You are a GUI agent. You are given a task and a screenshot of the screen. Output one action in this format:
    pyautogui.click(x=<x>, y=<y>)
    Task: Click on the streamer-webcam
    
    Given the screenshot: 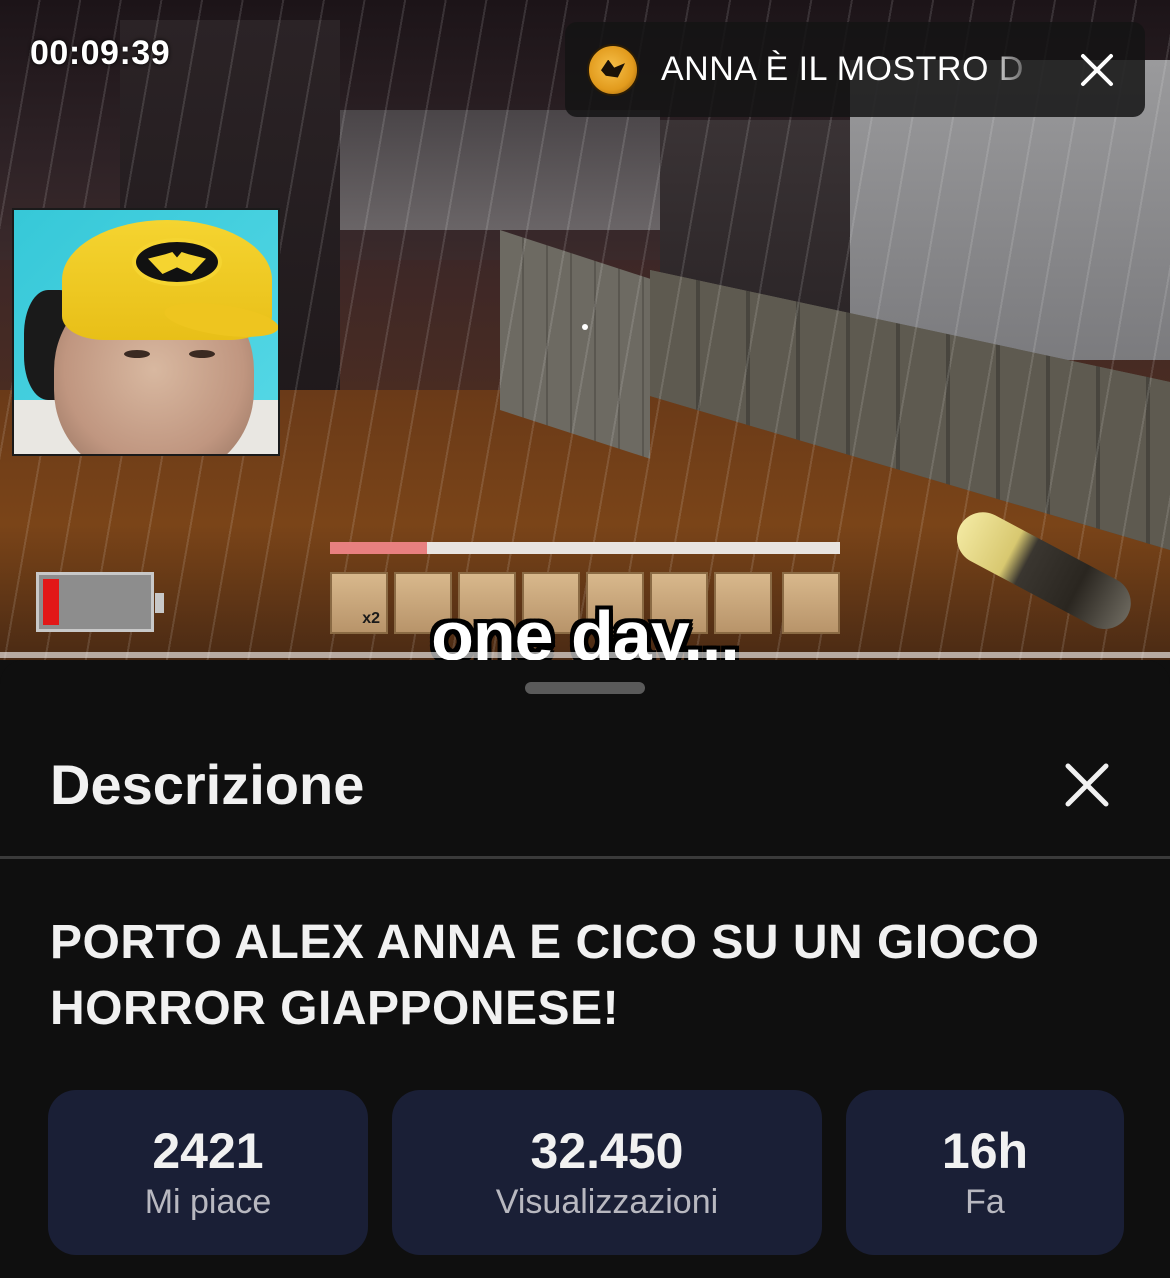 What is the action you would take?
    pyautogui.click(x=146, y=332)
    